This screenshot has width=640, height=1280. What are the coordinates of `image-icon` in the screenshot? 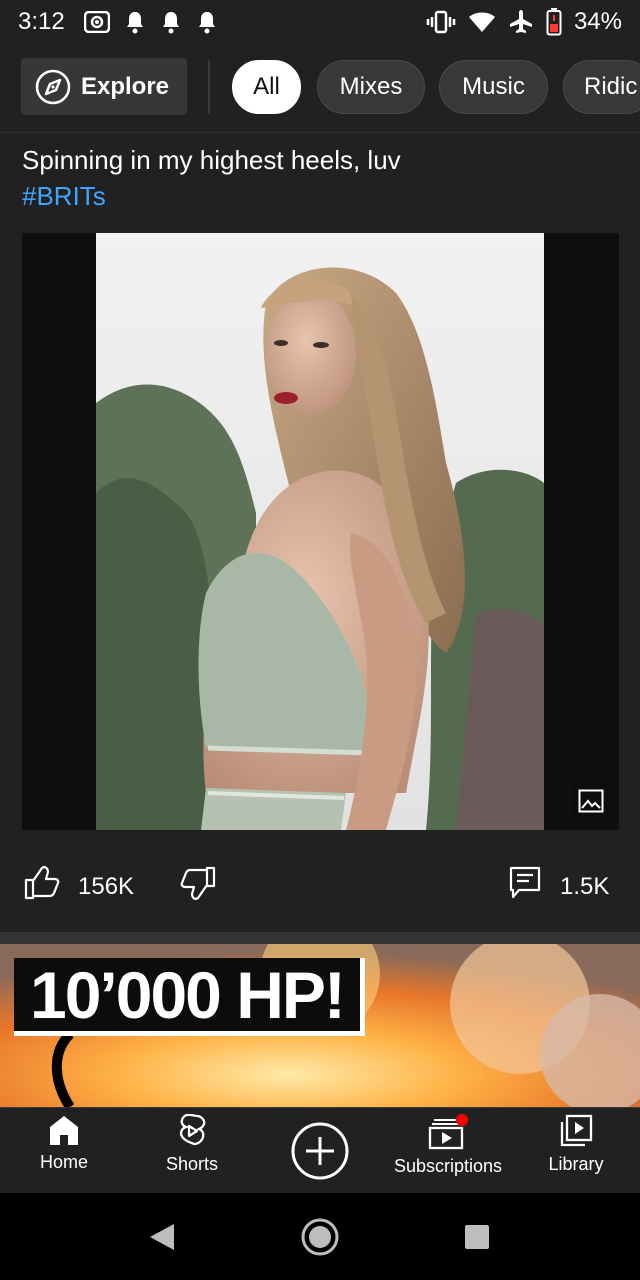 It's located at (591, 801).